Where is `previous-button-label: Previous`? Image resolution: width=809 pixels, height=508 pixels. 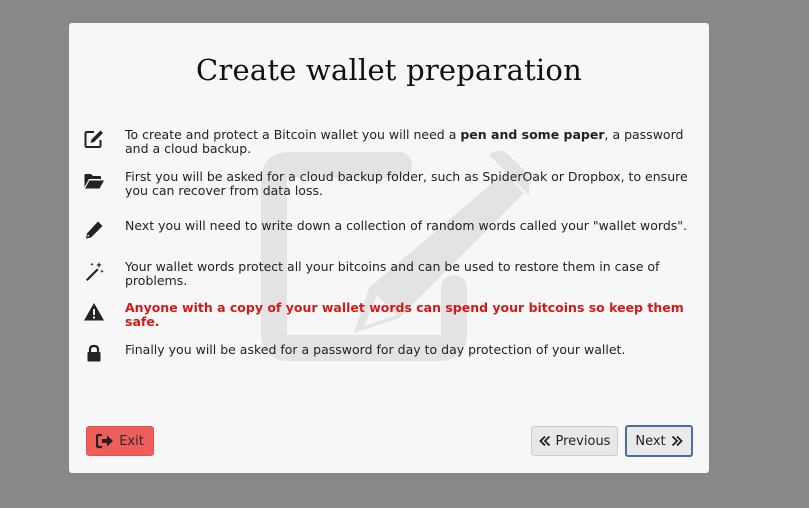 previous-button-label: Previous is located at coordinates (583, 441).